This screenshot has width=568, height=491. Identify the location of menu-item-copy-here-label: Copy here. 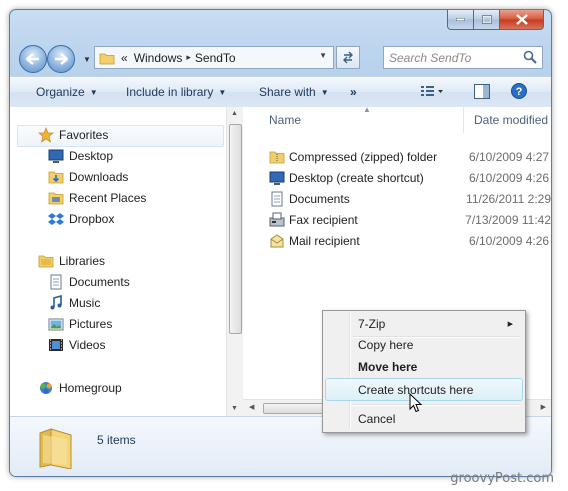
(386, 344).